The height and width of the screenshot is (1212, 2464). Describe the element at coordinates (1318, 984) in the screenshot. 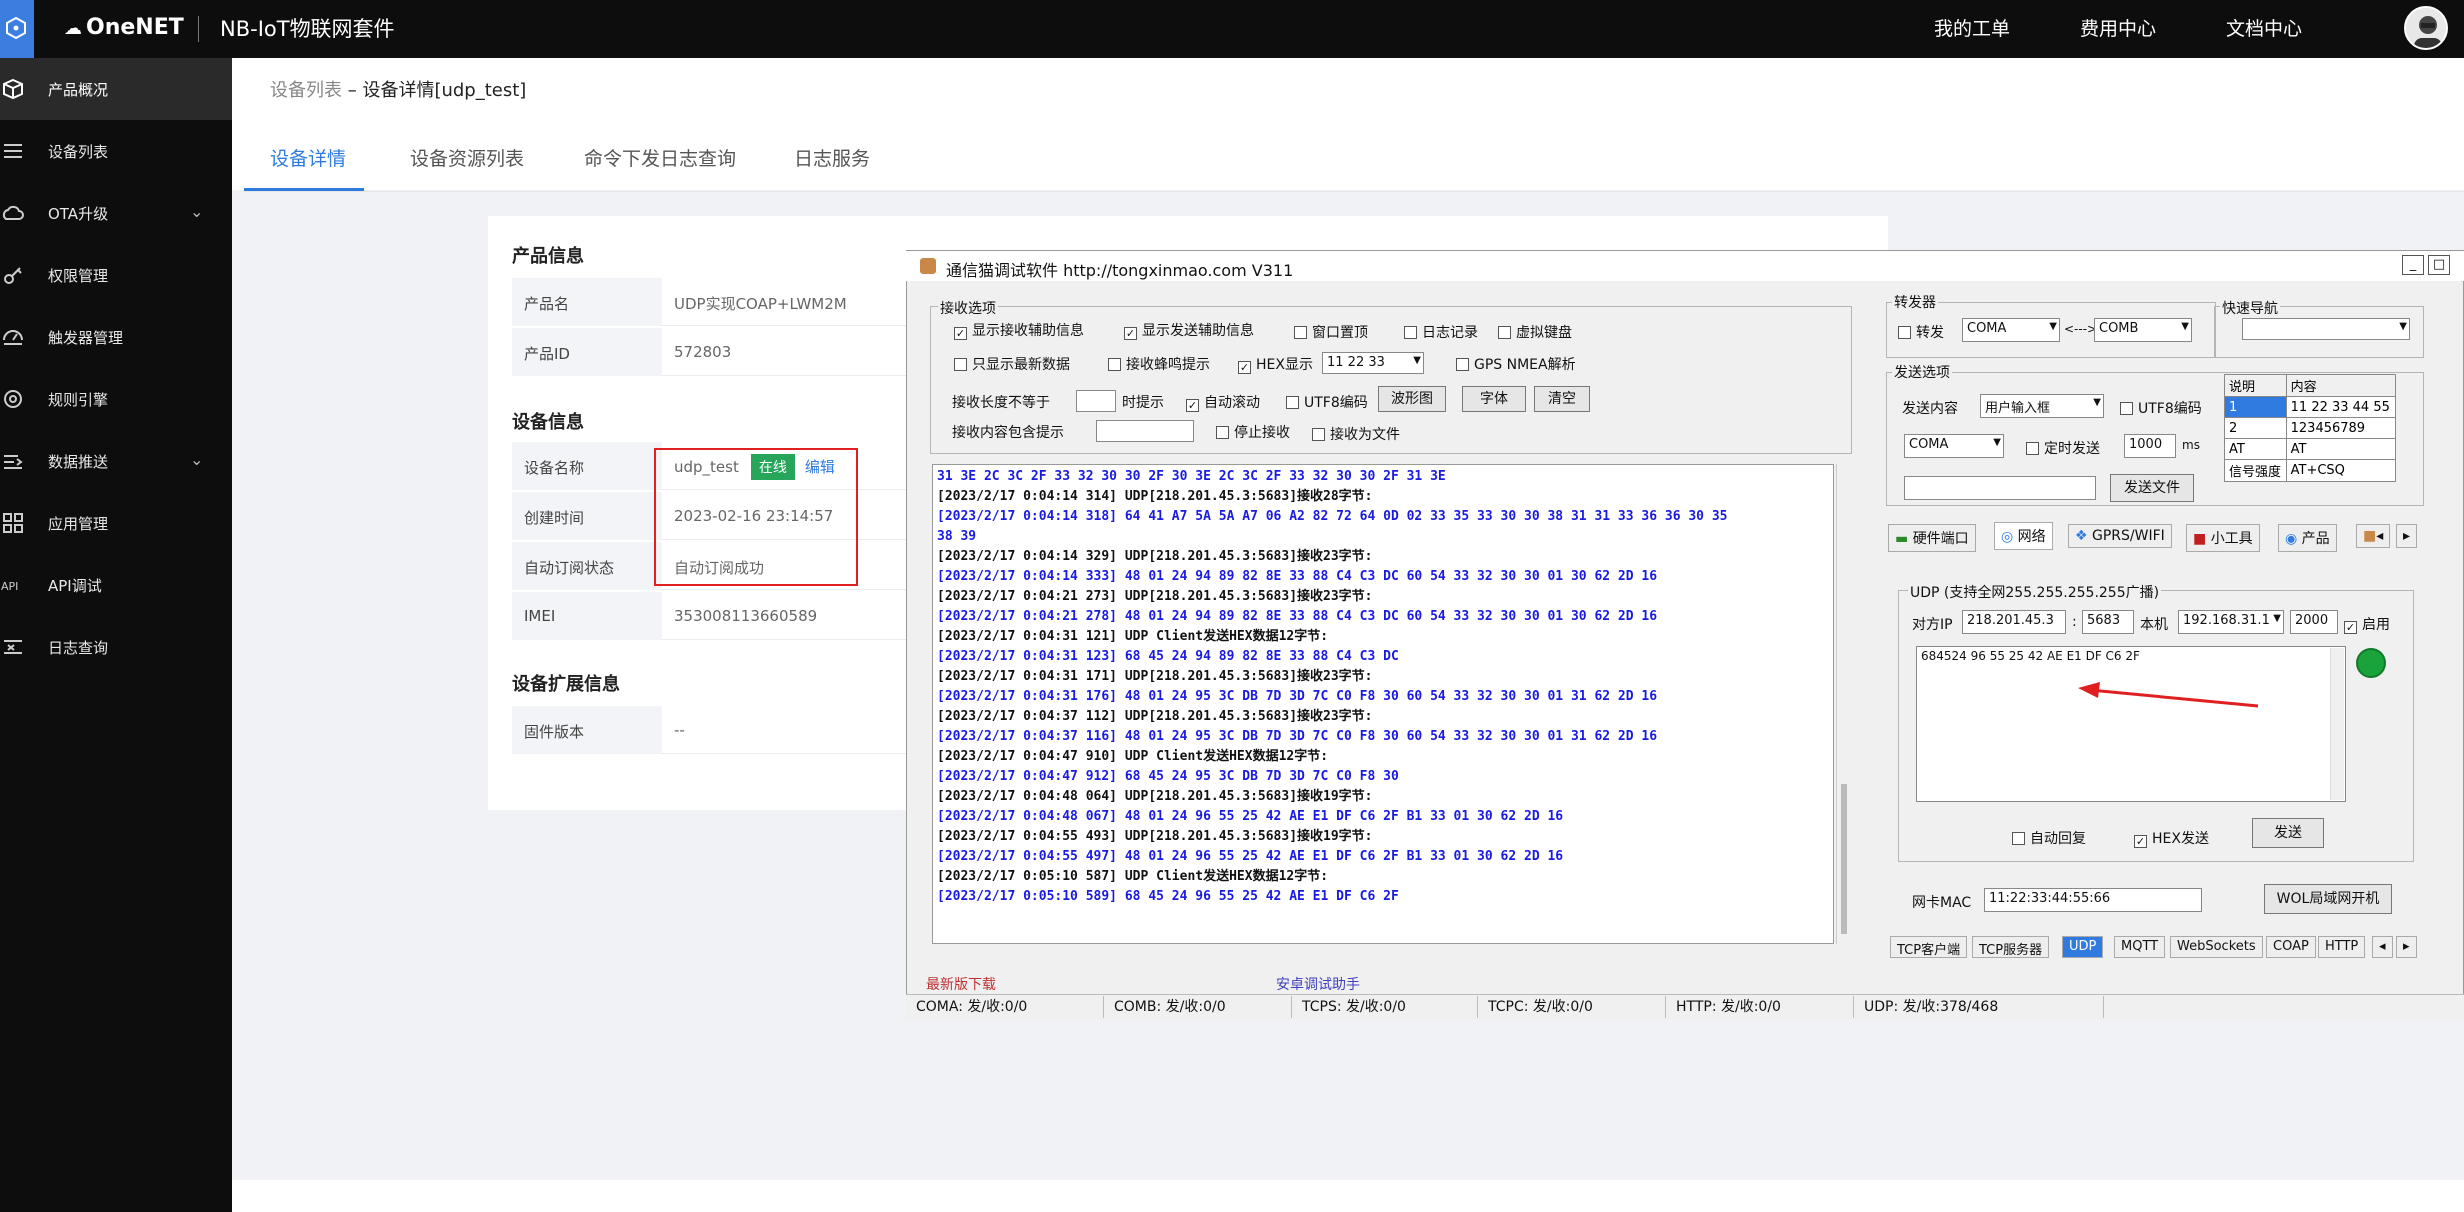

I see `android-helper-link: 安卓调试助手` at that location.